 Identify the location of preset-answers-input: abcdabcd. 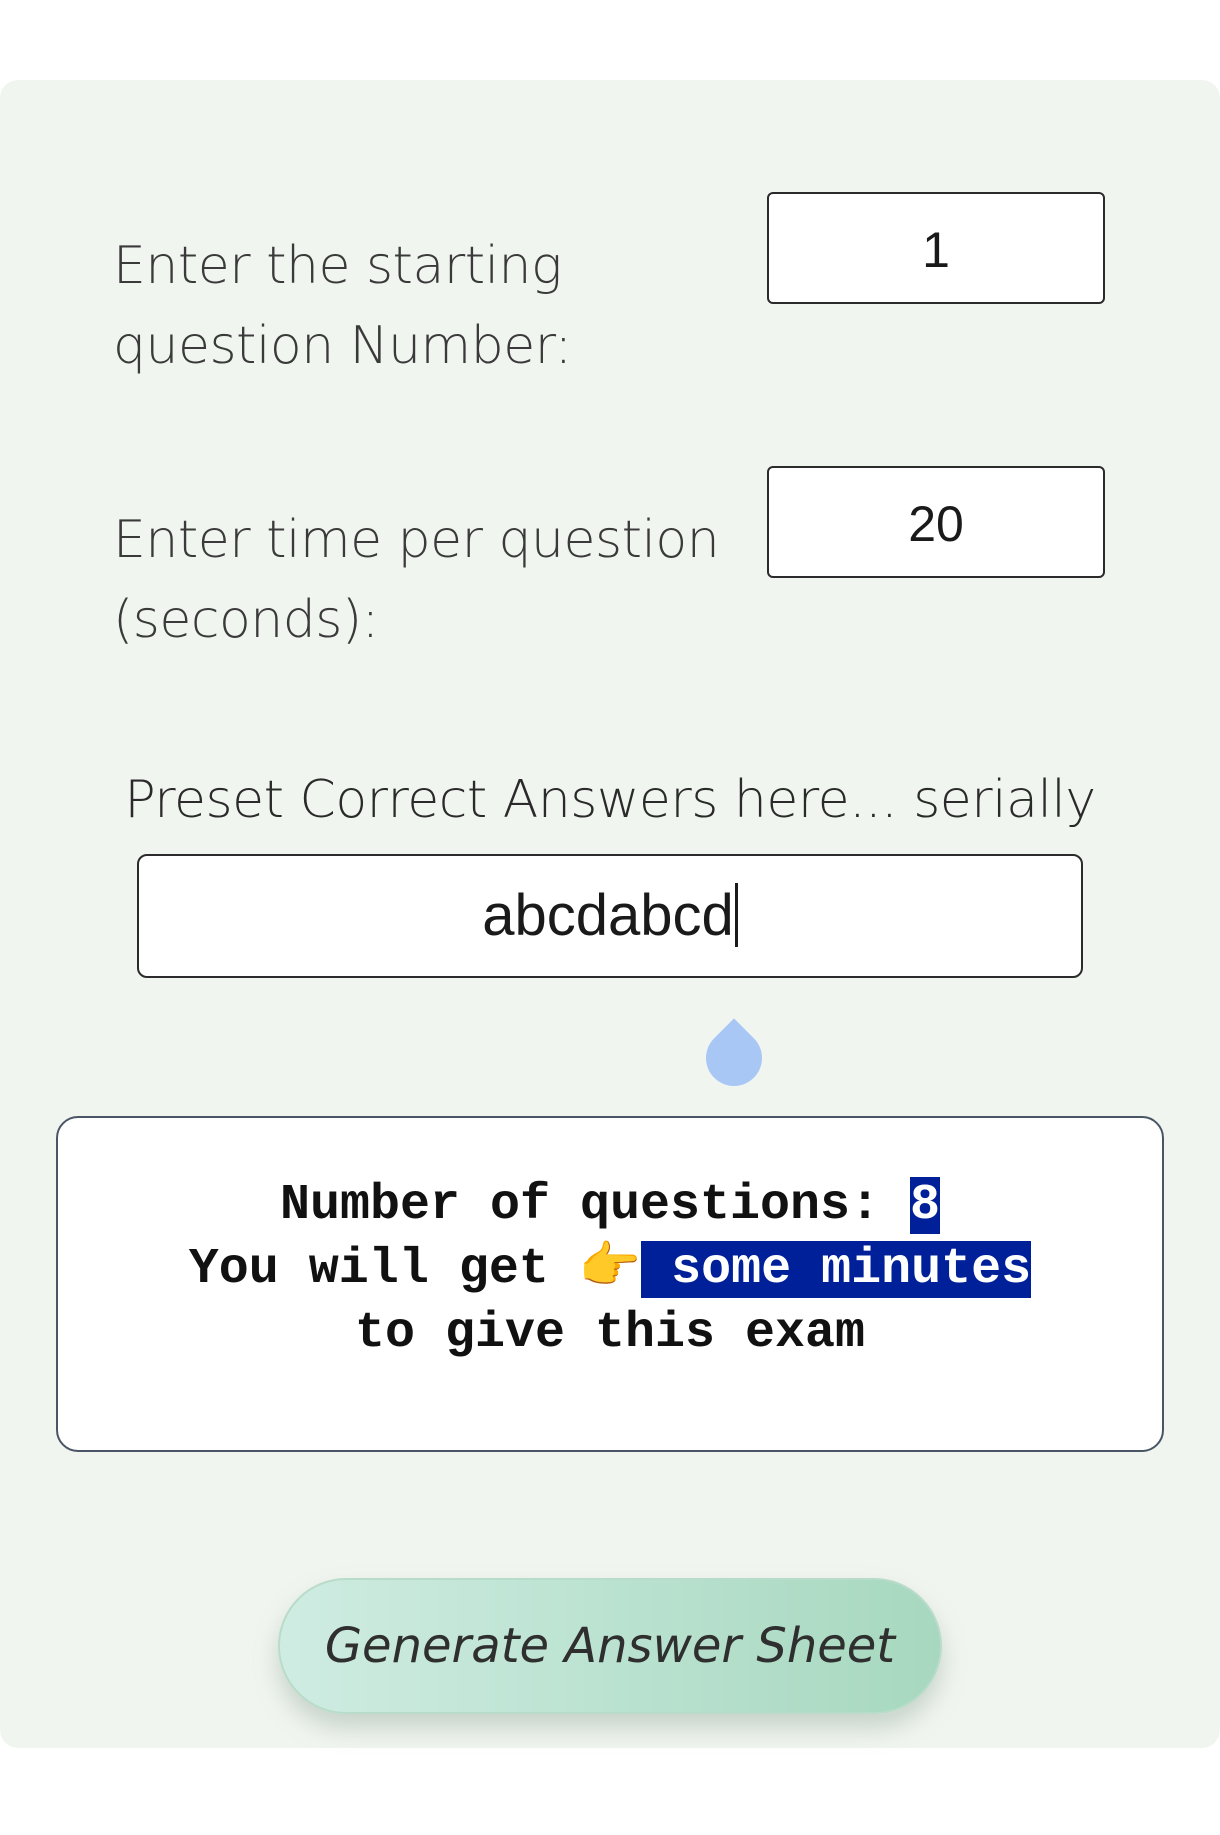
(610, 916).